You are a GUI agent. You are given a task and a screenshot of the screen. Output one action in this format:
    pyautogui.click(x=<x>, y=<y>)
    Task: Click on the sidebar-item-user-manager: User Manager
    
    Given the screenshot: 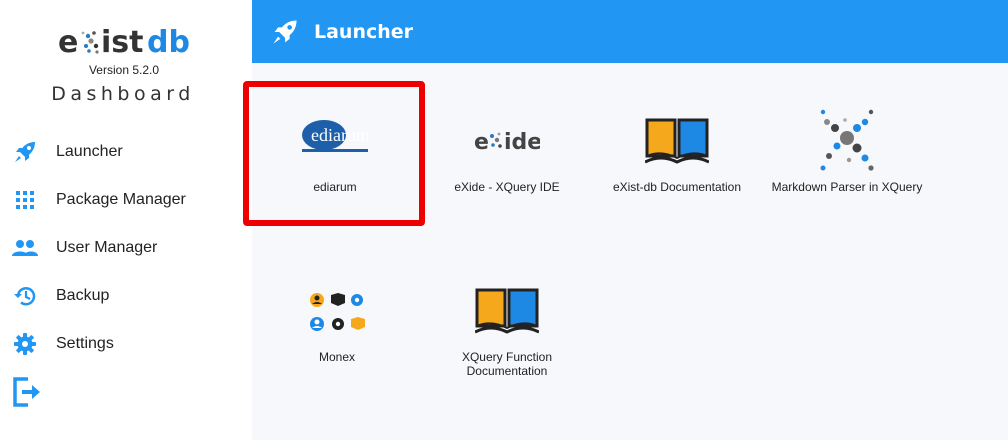 What is the action you would take?
    pyautogui.click(x=126, y=248)
    